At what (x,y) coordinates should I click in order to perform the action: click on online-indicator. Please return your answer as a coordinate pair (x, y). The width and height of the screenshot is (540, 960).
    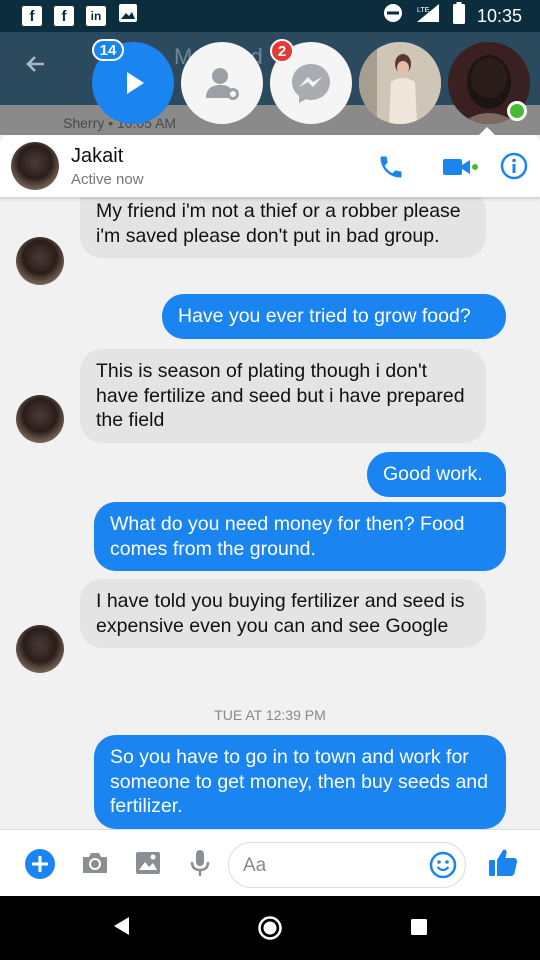
    Looking at the image, I should click on (517, 111).